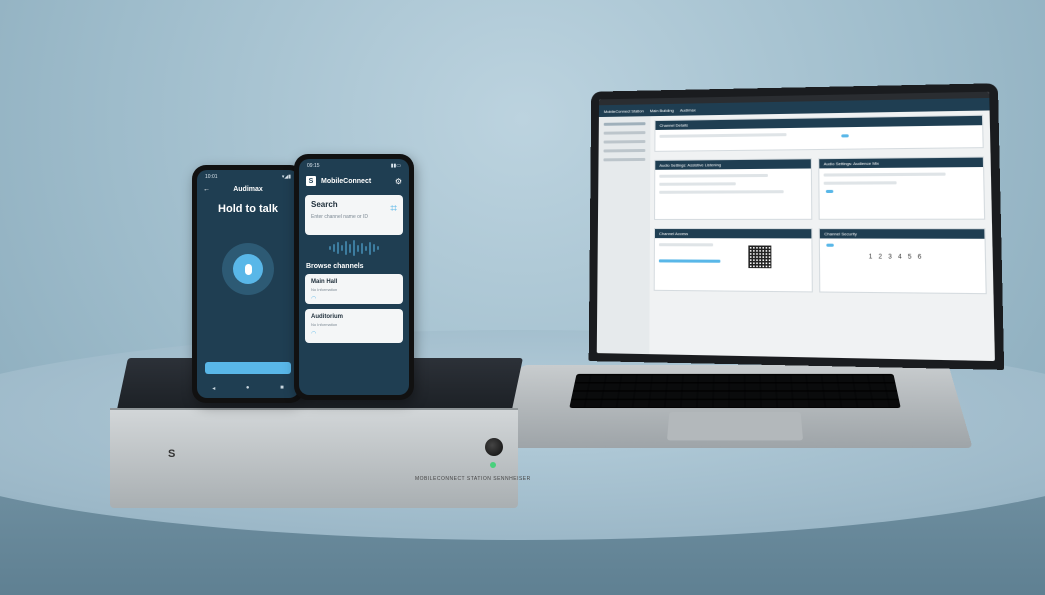  Describe the element at coordinates (901, 188) in the screenshot. I see `audience-mix-panel: Audio Settings: Audience Mix` at that location.